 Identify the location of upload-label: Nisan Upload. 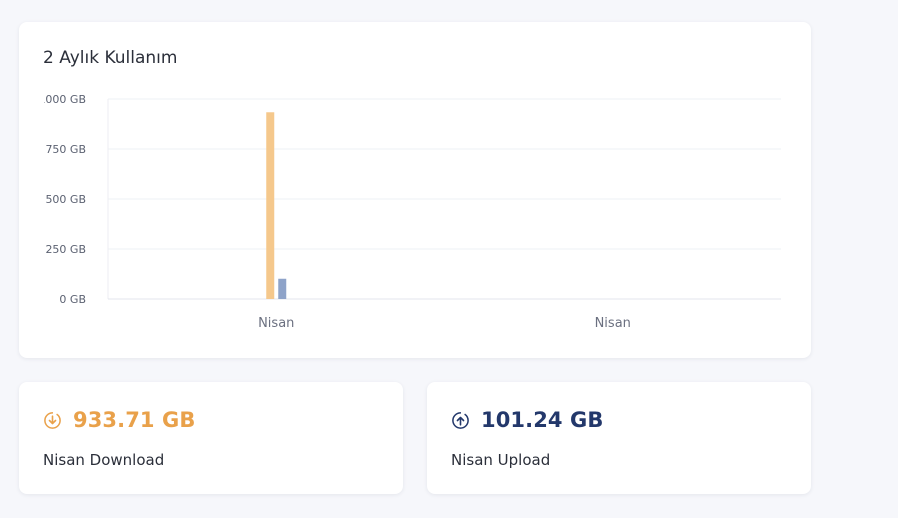
(501, 460).